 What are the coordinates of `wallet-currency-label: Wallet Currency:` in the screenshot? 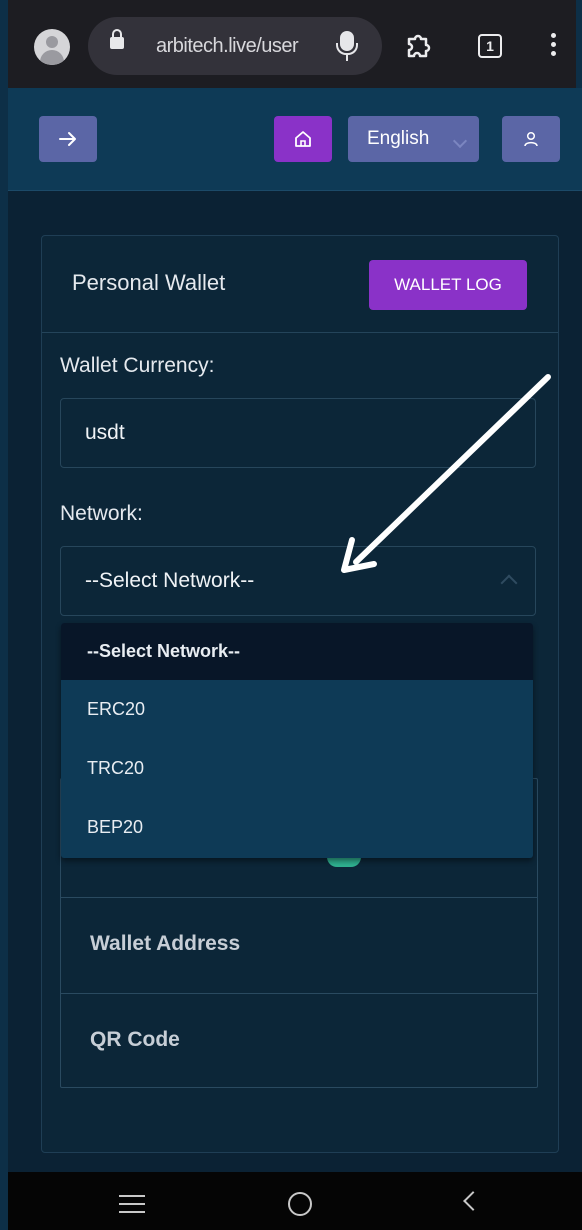 It's located at (137, 365).